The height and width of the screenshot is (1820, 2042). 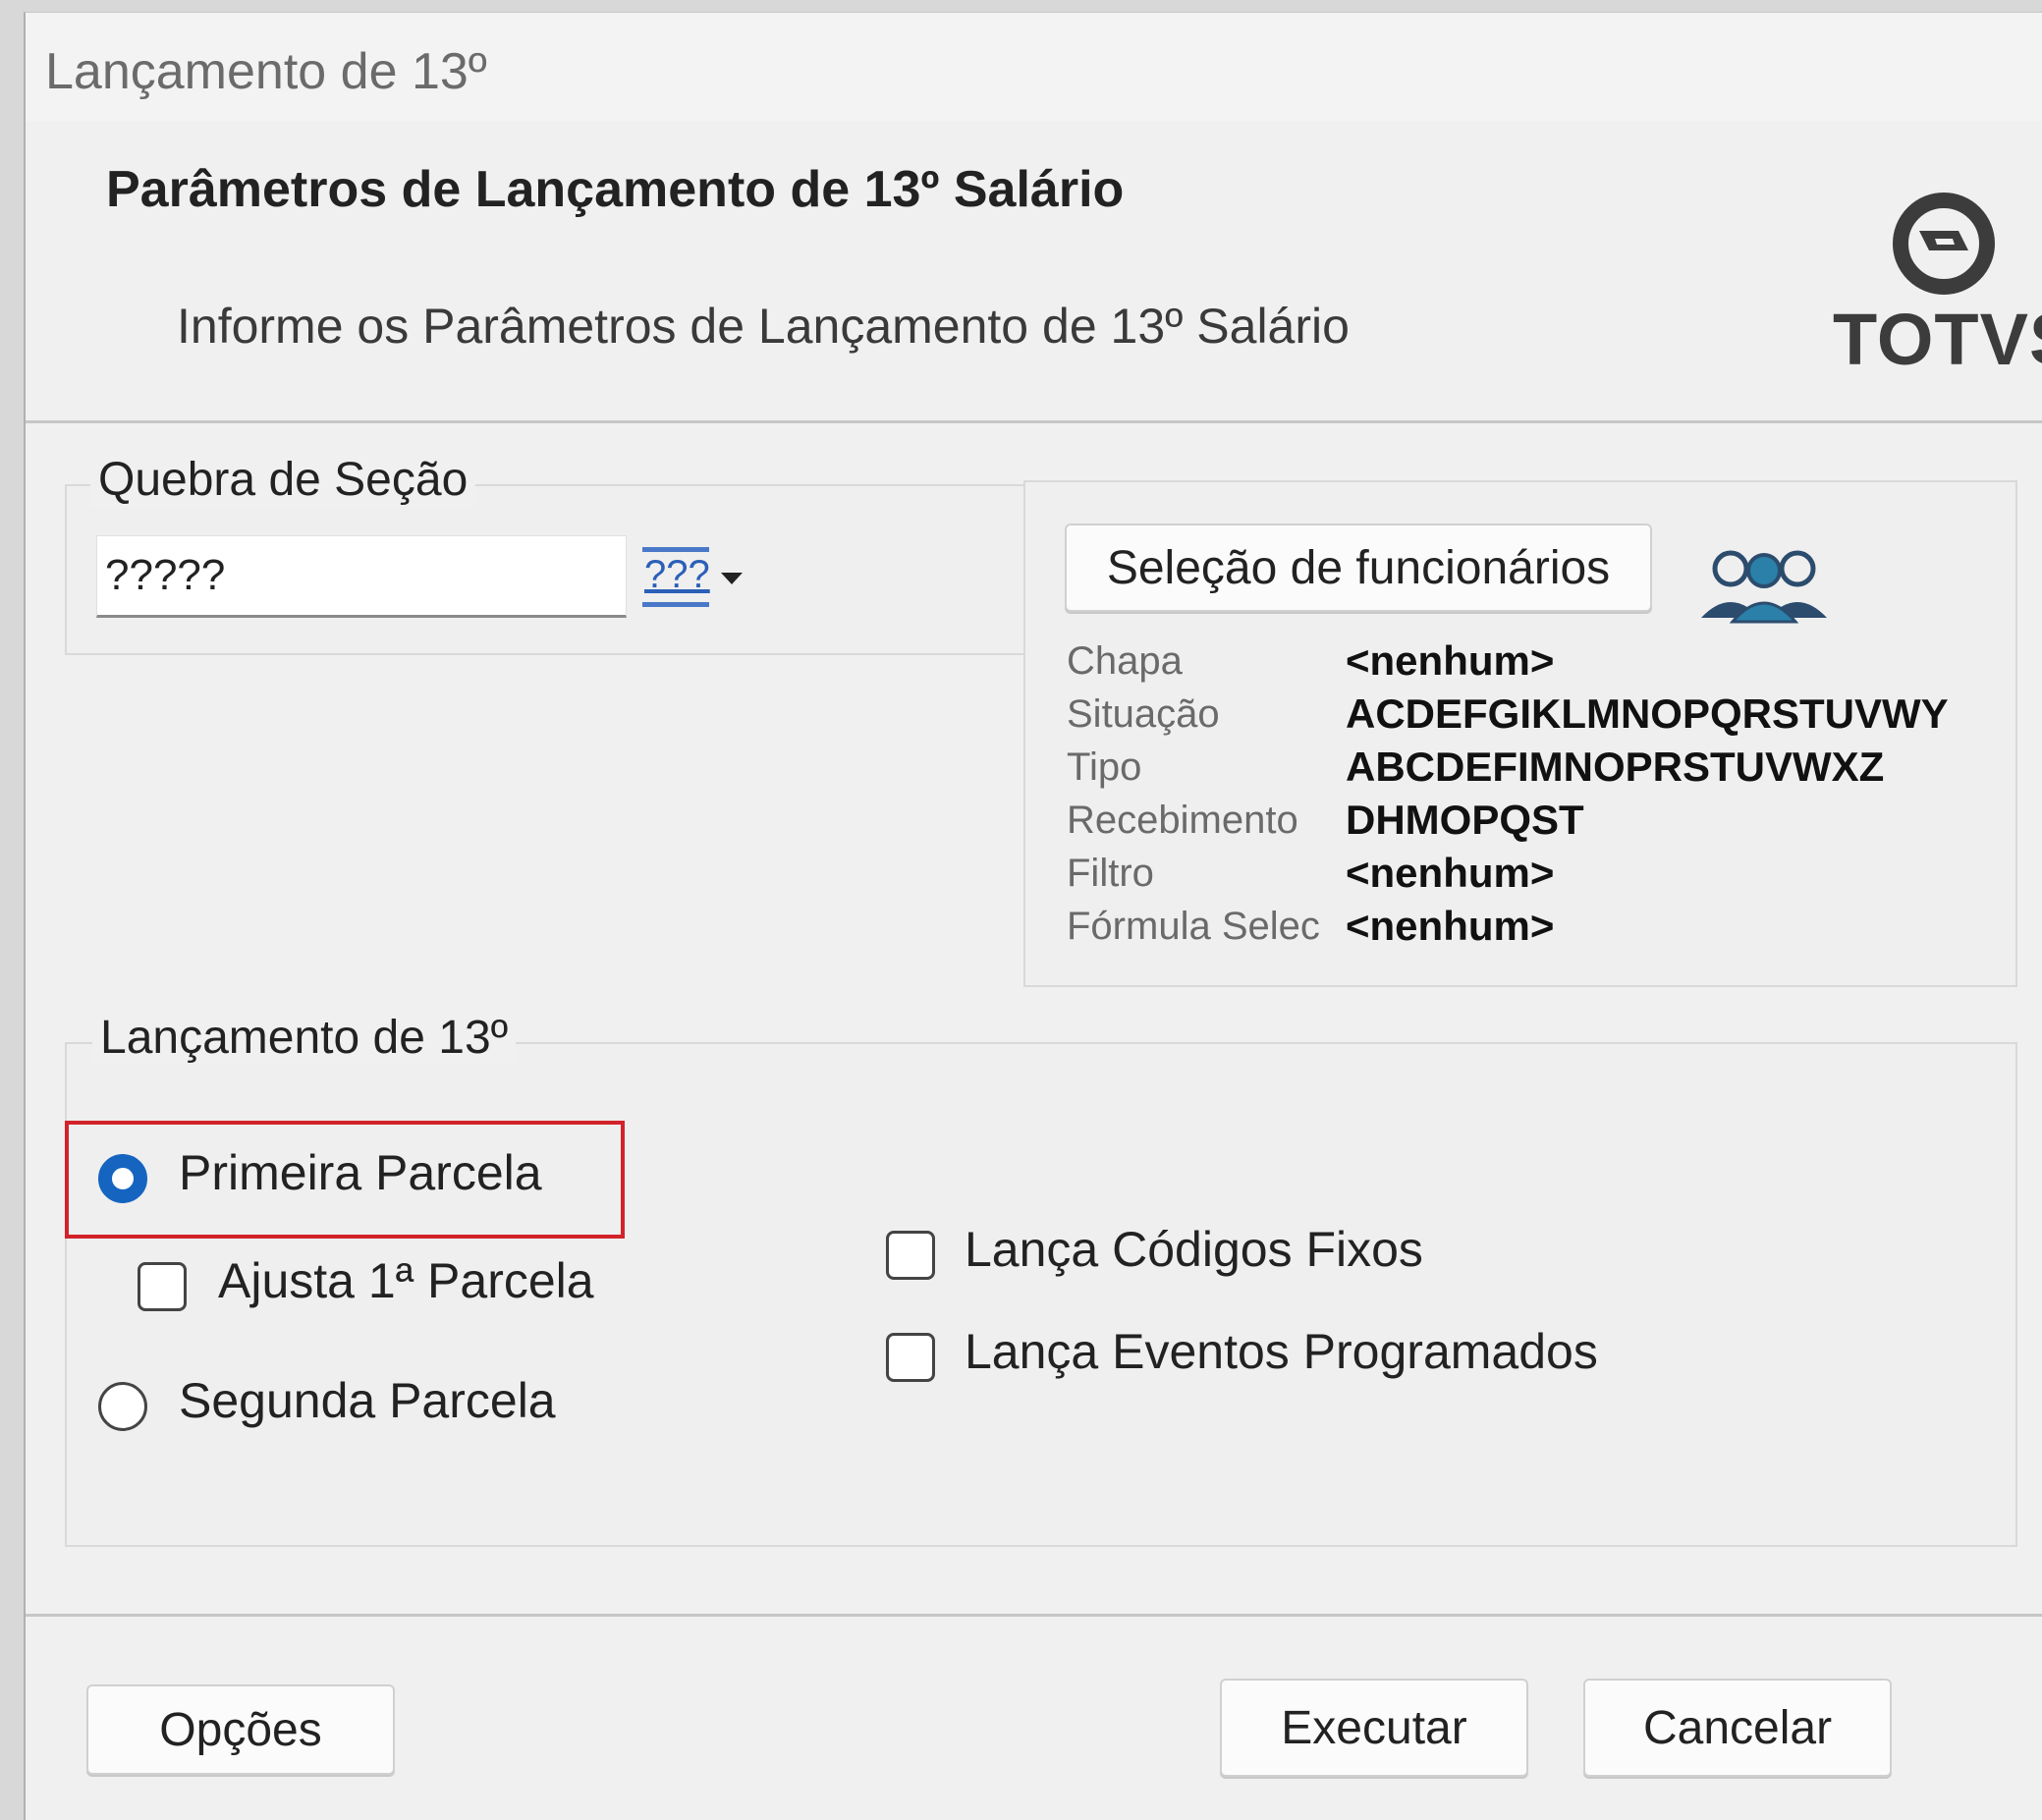 I want to click on check-eventos-programados: Lança Eventos Programados, so click(x=1255, y=1357).